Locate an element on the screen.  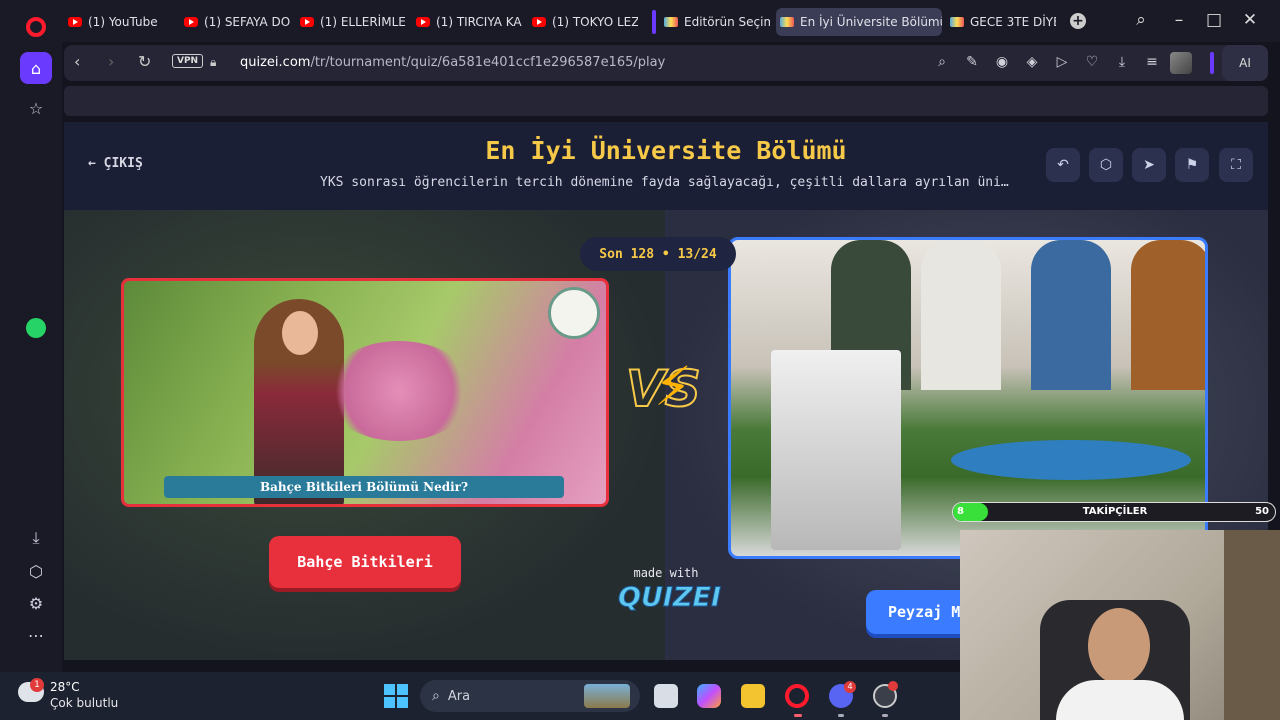
minimize-icon: – is located at coordinates (1179, 20).